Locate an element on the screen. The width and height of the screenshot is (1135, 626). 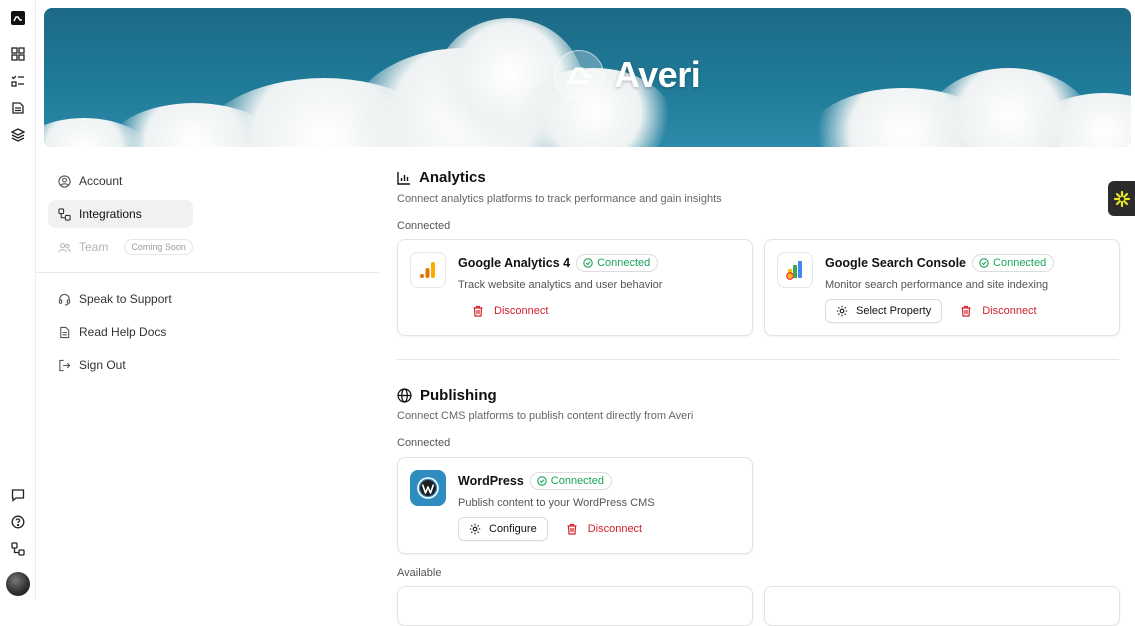
chat-icon is located at coordinates (18, 495).